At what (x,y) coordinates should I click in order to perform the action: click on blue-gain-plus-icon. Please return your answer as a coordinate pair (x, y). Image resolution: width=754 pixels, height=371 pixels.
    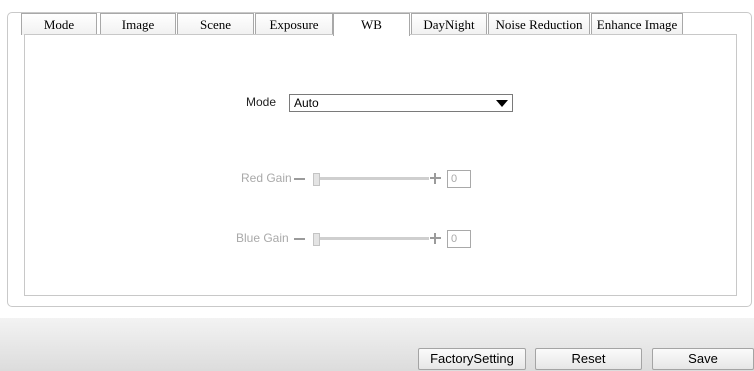
    Looking at the image, I should click on (435, 238).